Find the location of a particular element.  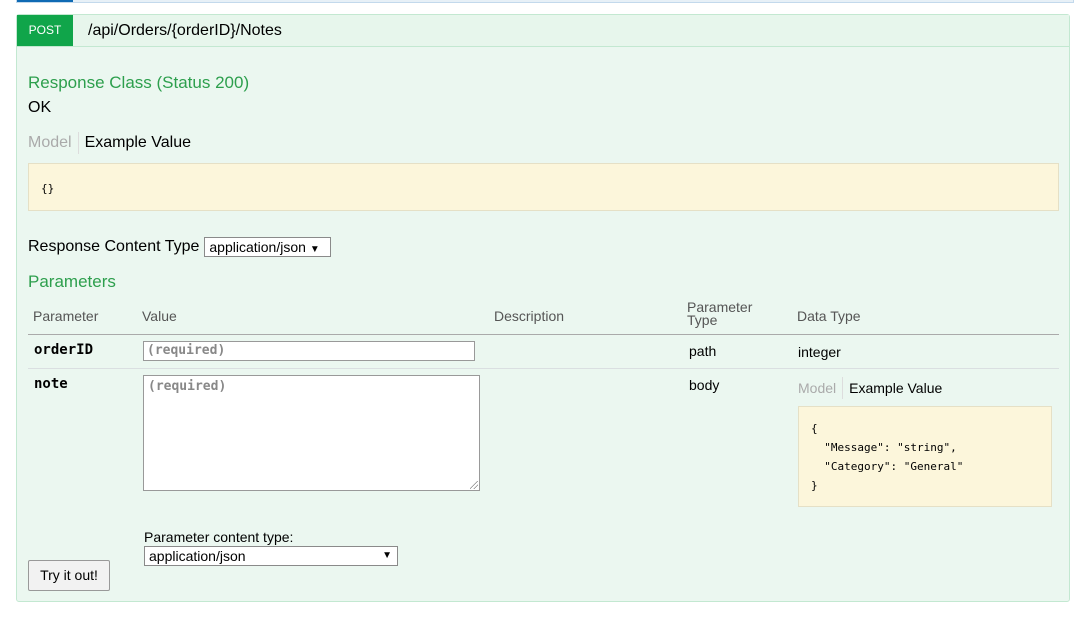

param-name-note: note is located at coordinates (51, 384).